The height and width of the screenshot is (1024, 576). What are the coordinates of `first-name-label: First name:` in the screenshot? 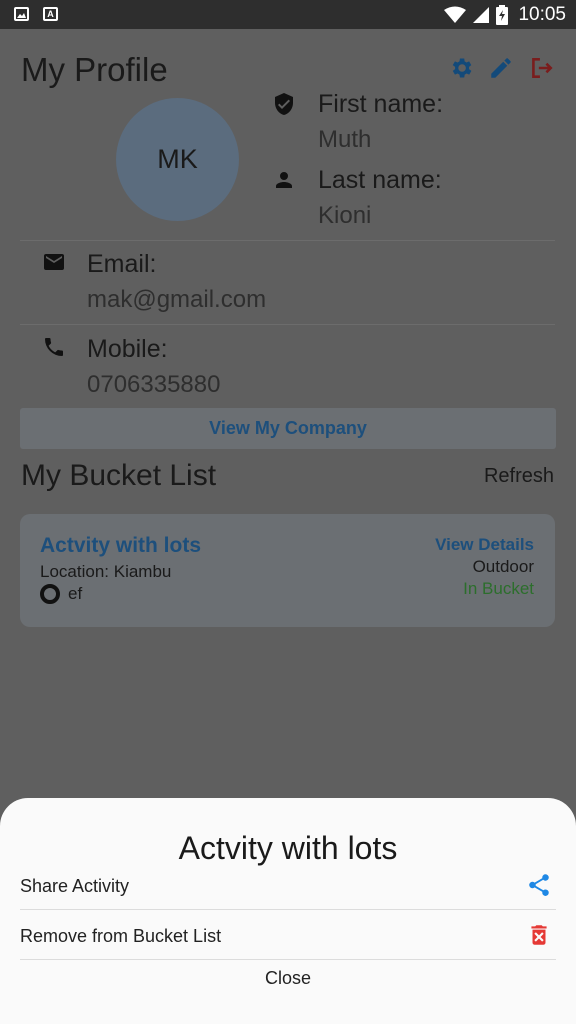 It's located at (381, 104).